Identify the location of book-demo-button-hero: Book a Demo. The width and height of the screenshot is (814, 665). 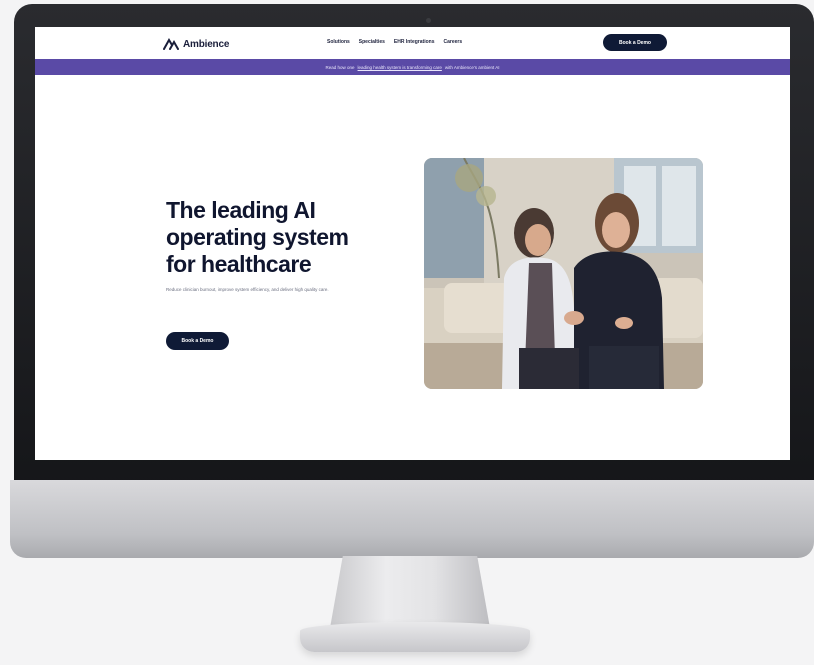
(197, 341).